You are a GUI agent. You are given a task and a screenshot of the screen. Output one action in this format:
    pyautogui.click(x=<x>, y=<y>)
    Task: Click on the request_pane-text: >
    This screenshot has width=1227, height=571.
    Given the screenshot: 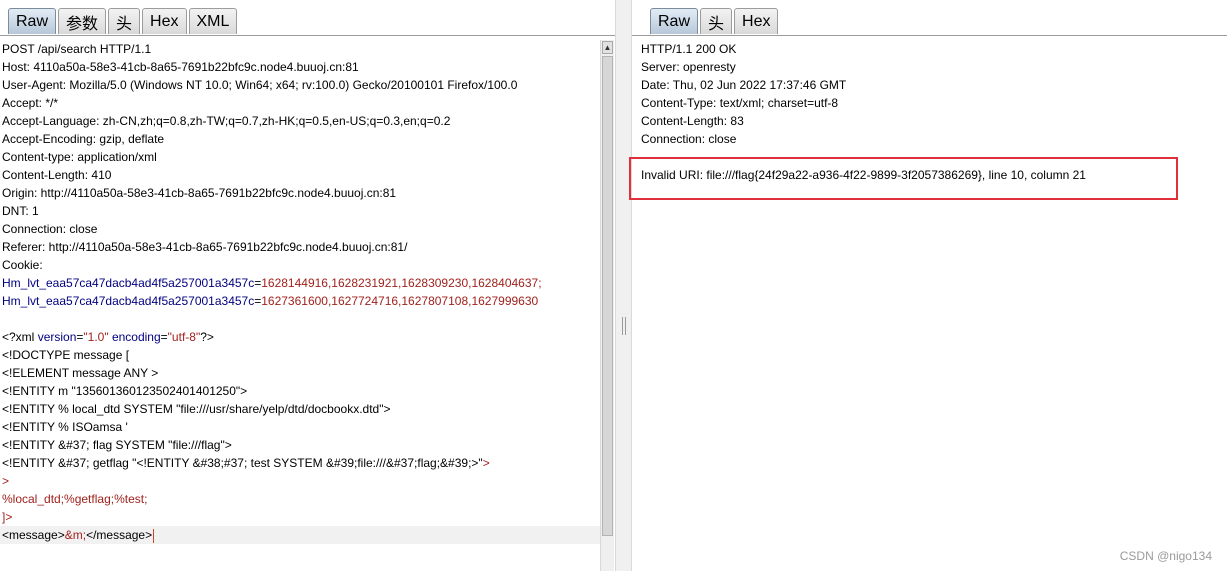 What is the action you would take?
    pyautogui.click(x=6, y=481)
    